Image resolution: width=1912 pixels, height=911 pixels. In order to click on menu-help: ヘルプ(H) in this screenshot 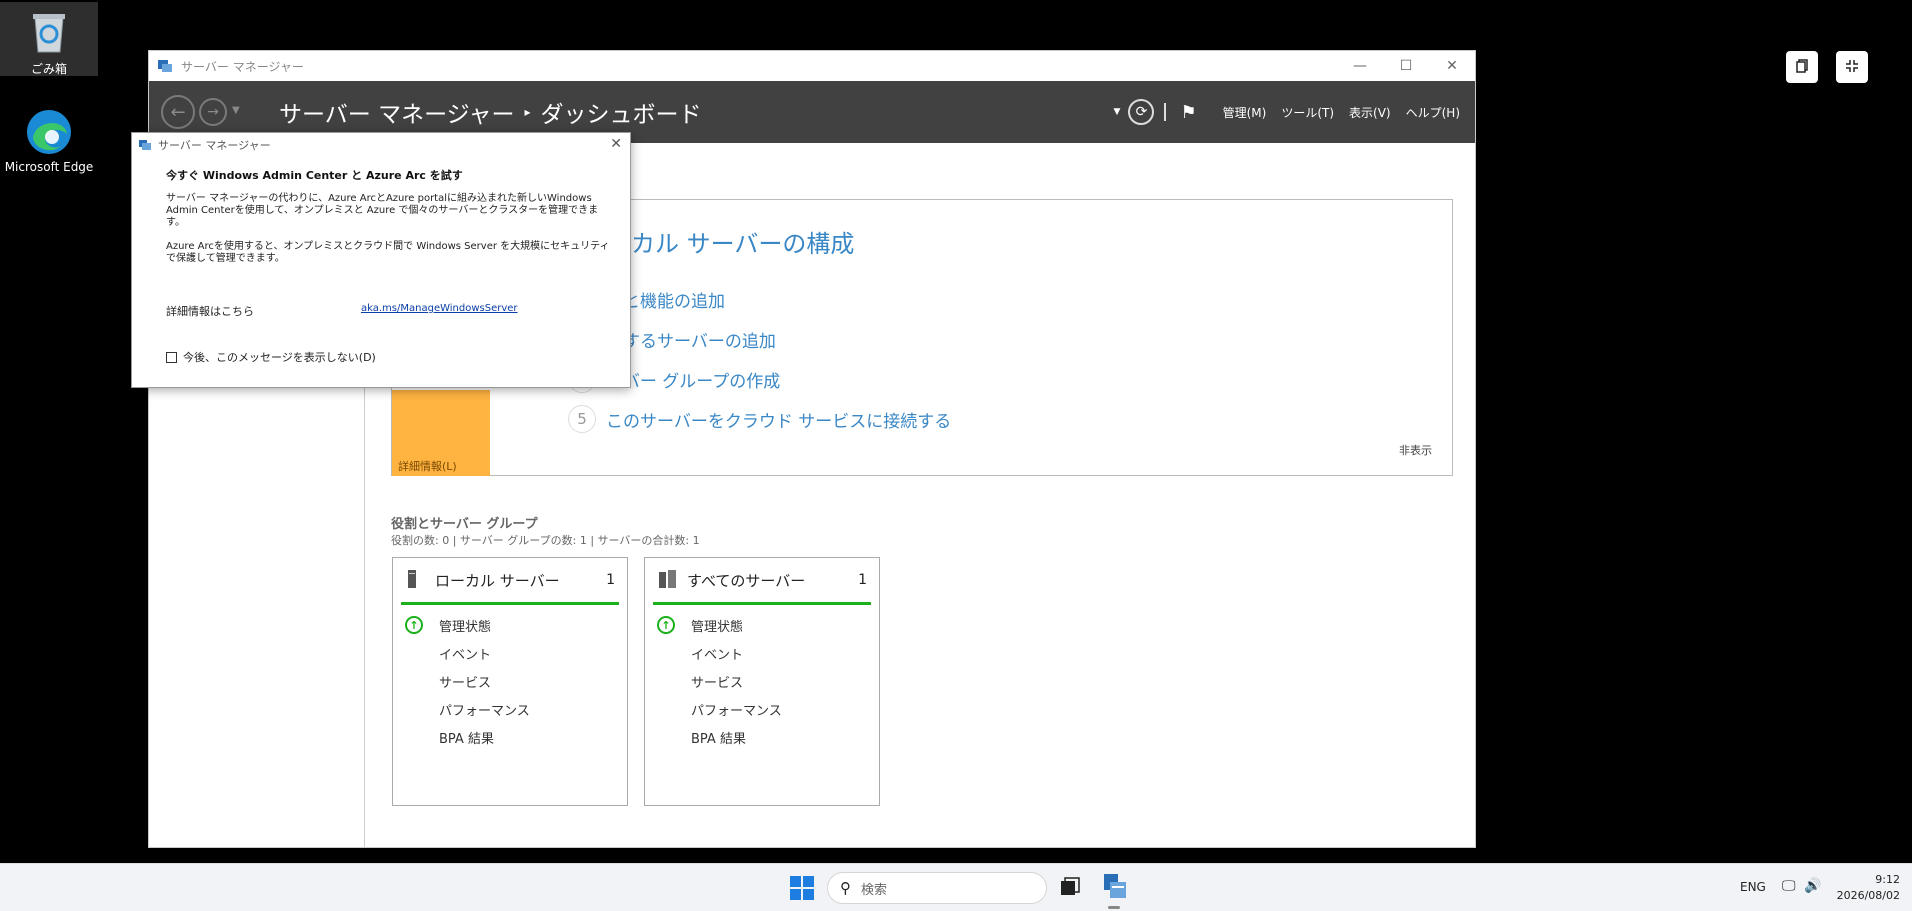, I will do `click(1433, 112)`.